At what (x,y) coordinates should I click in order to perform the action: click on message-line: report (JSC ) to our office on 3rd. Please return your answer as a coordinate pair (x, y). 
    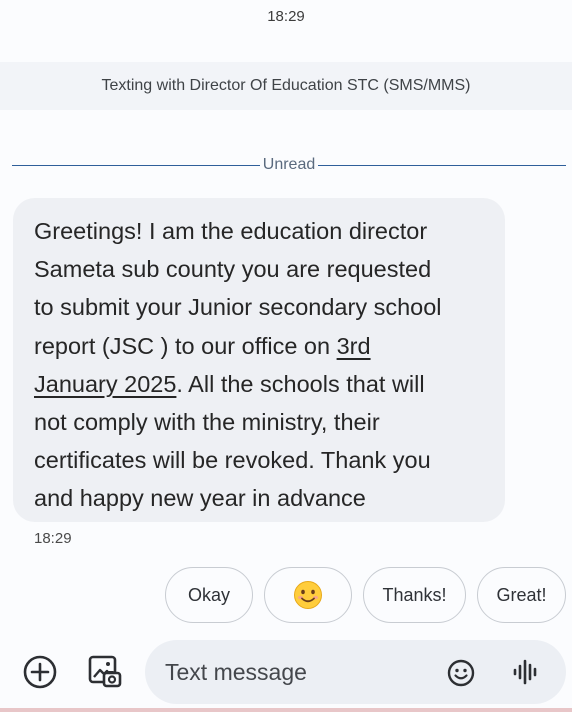
    Looking at the image, I should click on (259, 346).